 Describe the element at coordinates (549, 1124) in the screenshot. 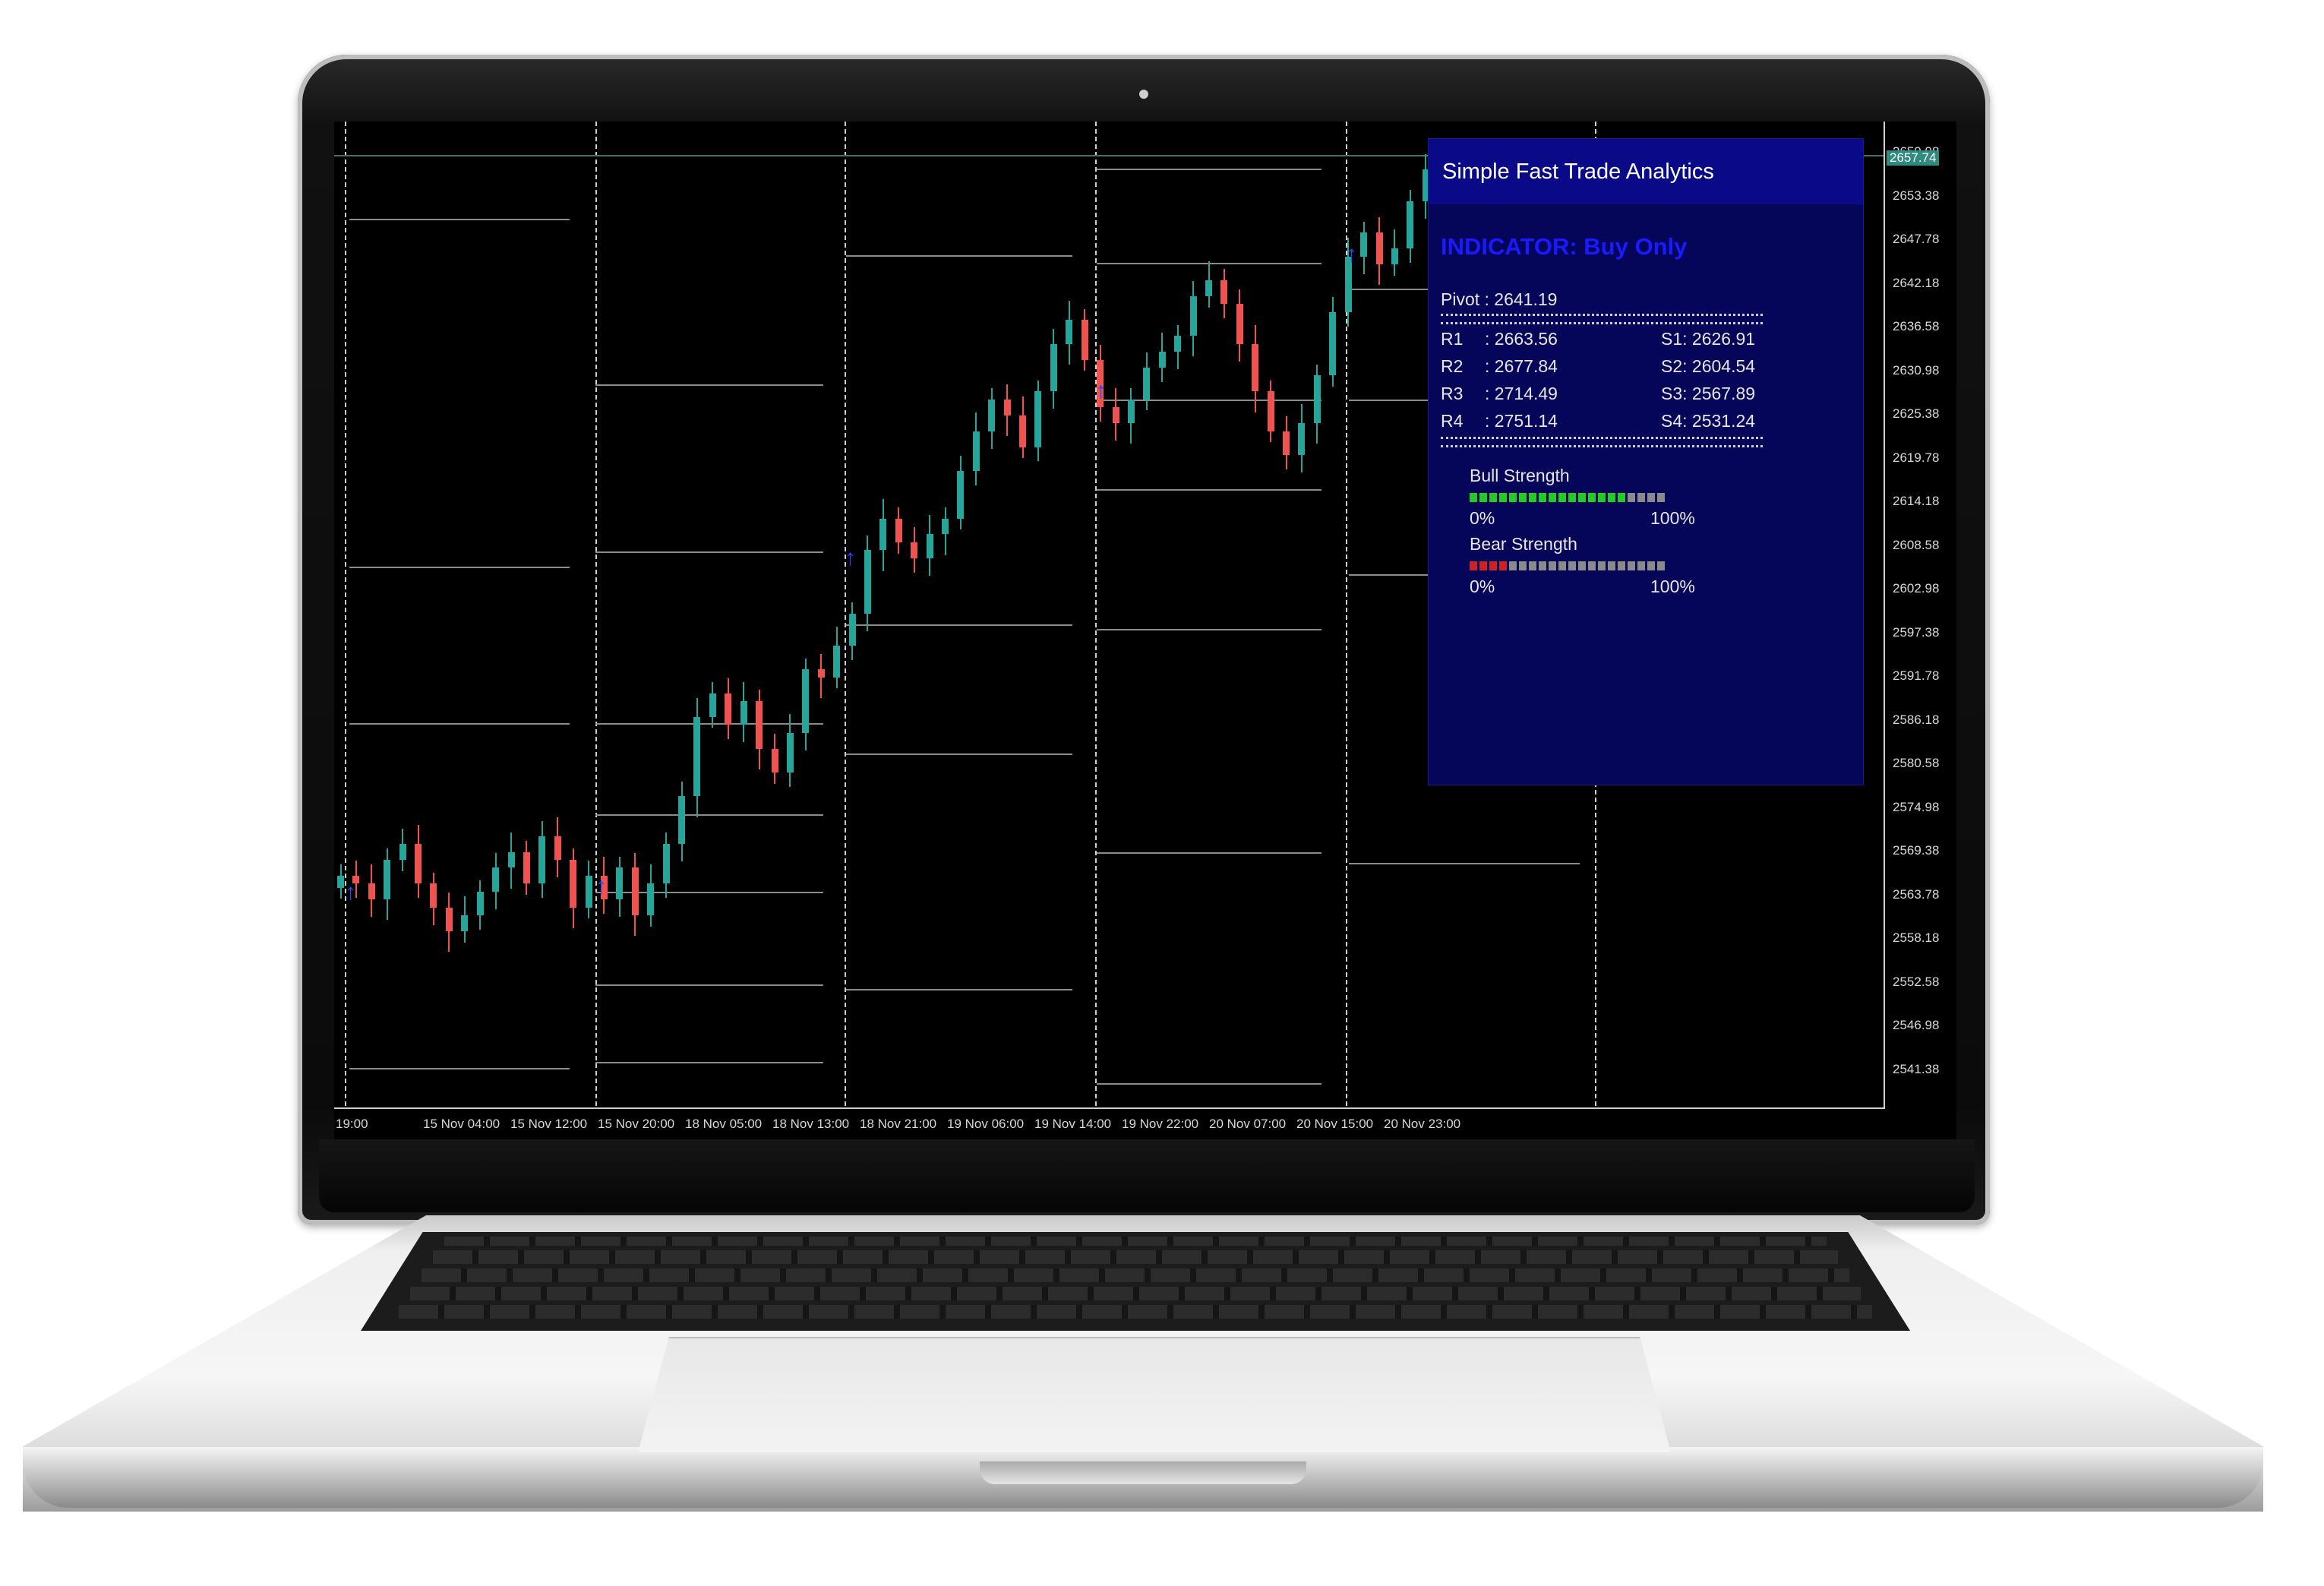

I see `time-tick-label: 15 Nov 12:00` at that location.